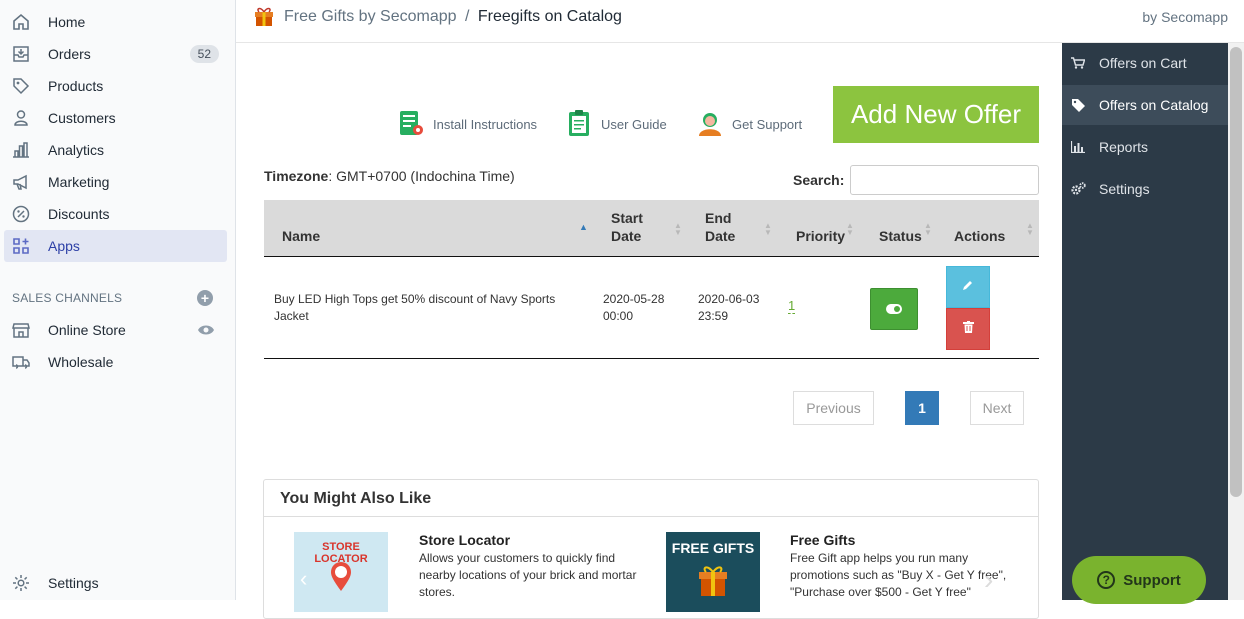 The height and width of the screenshot is (619, 1244). I want to click on gift-box-icon, so click(713, 581).